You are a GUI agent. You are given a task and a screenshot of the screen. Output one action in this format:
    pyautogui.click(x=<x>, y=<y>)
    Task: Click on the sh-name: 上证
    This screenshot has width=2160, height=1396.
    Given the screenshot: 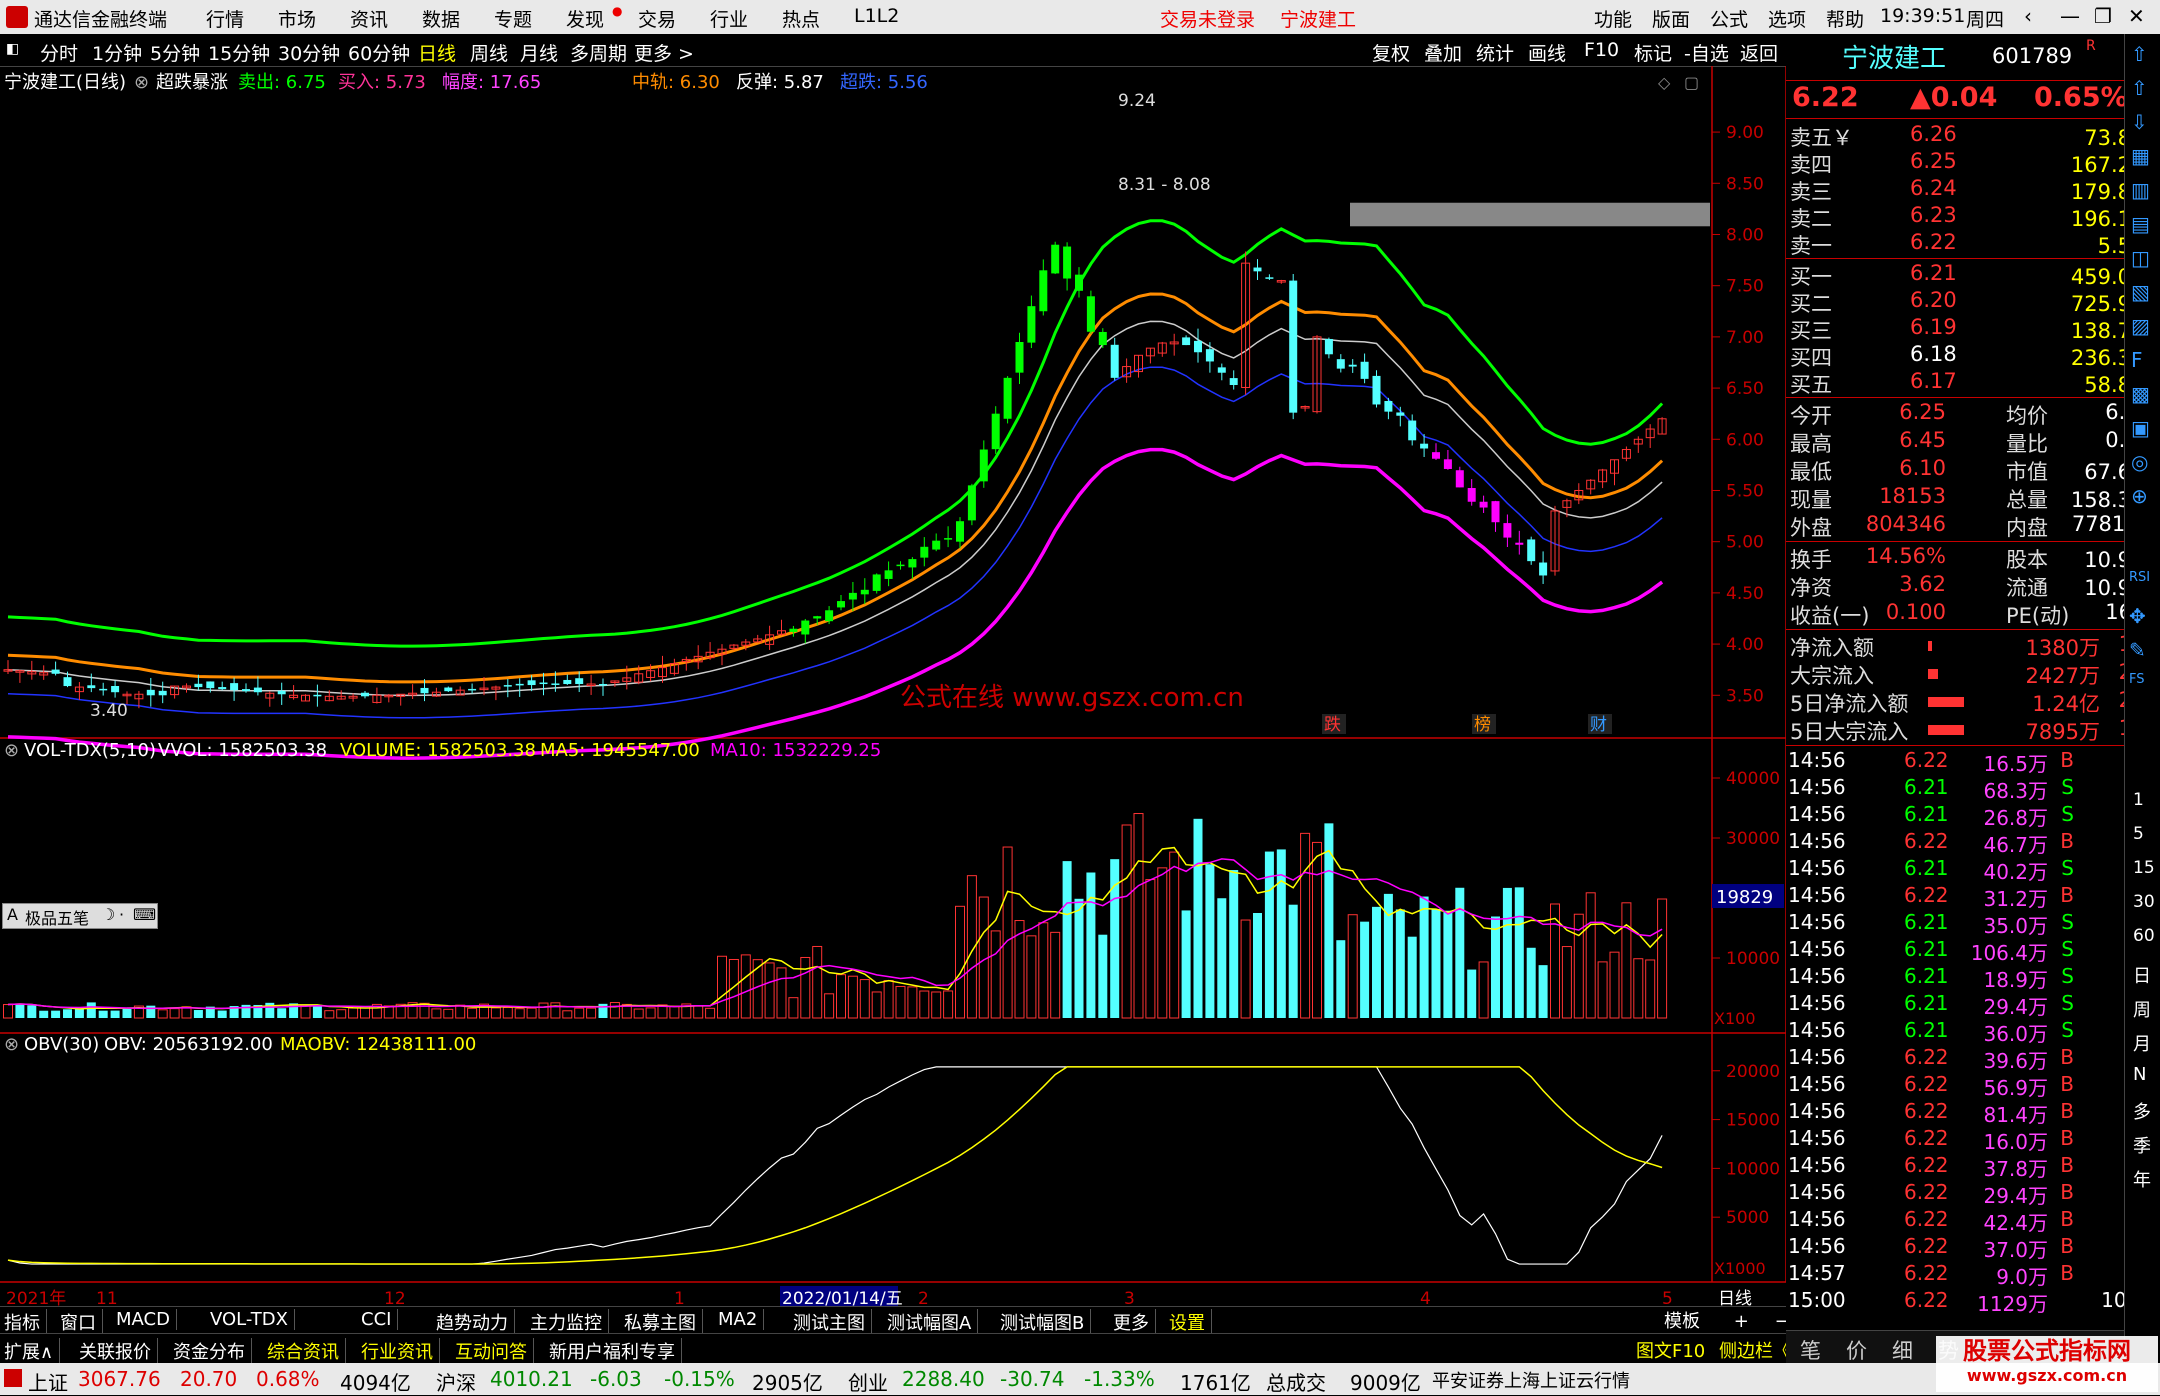 What is the action you would take?
    pyautogui.click(x=48, y=1381)
    